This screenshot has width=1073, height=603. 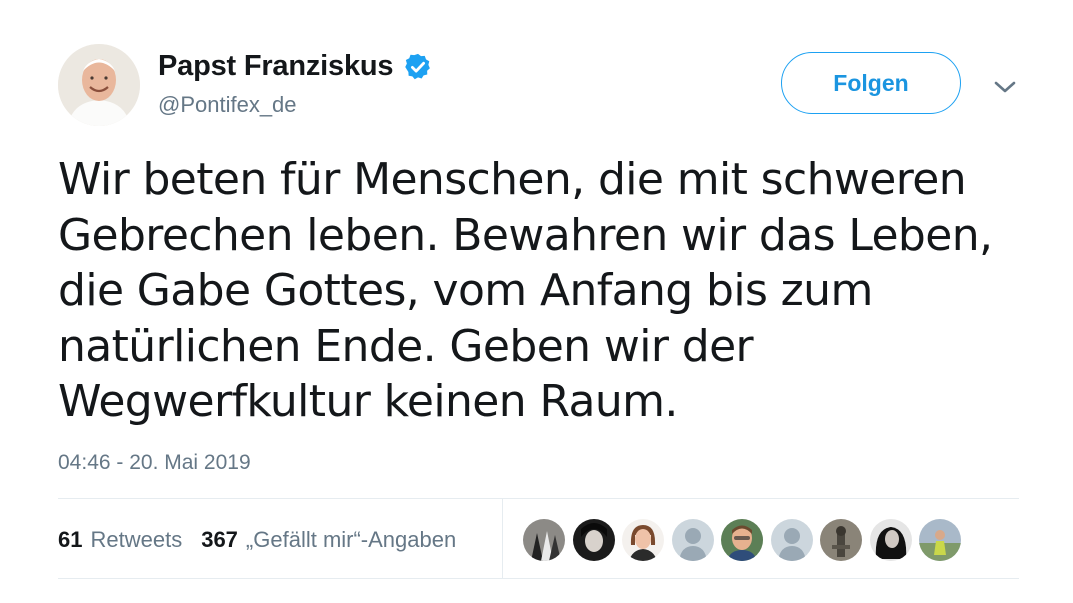 I want to click on retweets-stat: 61 Retweets, so click(x=120, y=540).